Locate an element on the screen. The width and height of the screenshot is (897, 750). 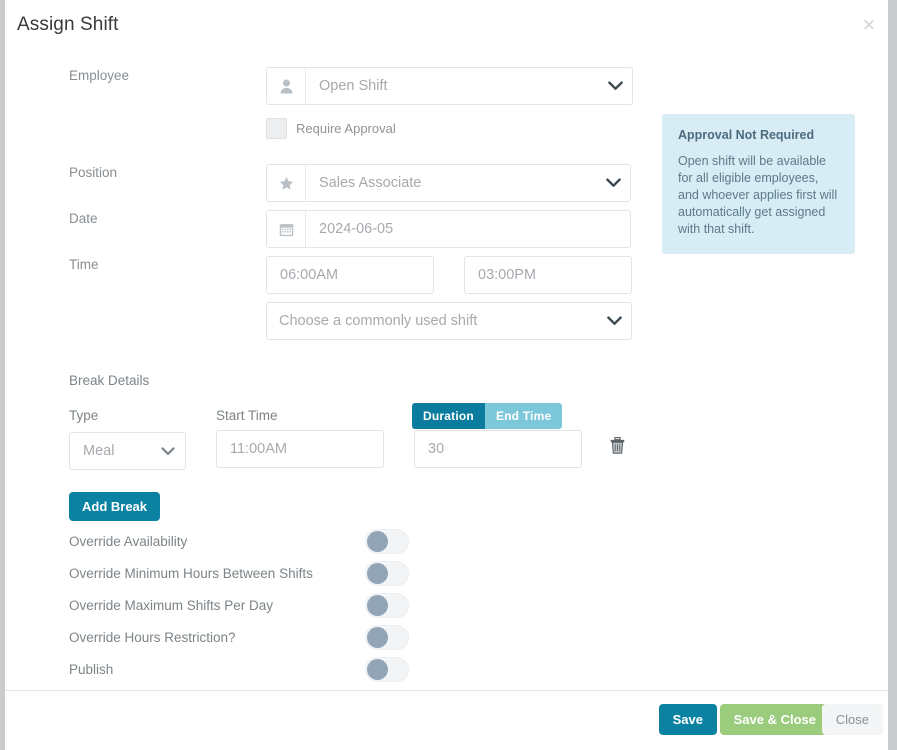
override-maximum-shifts-toggle is located at coordinates (387, 605).